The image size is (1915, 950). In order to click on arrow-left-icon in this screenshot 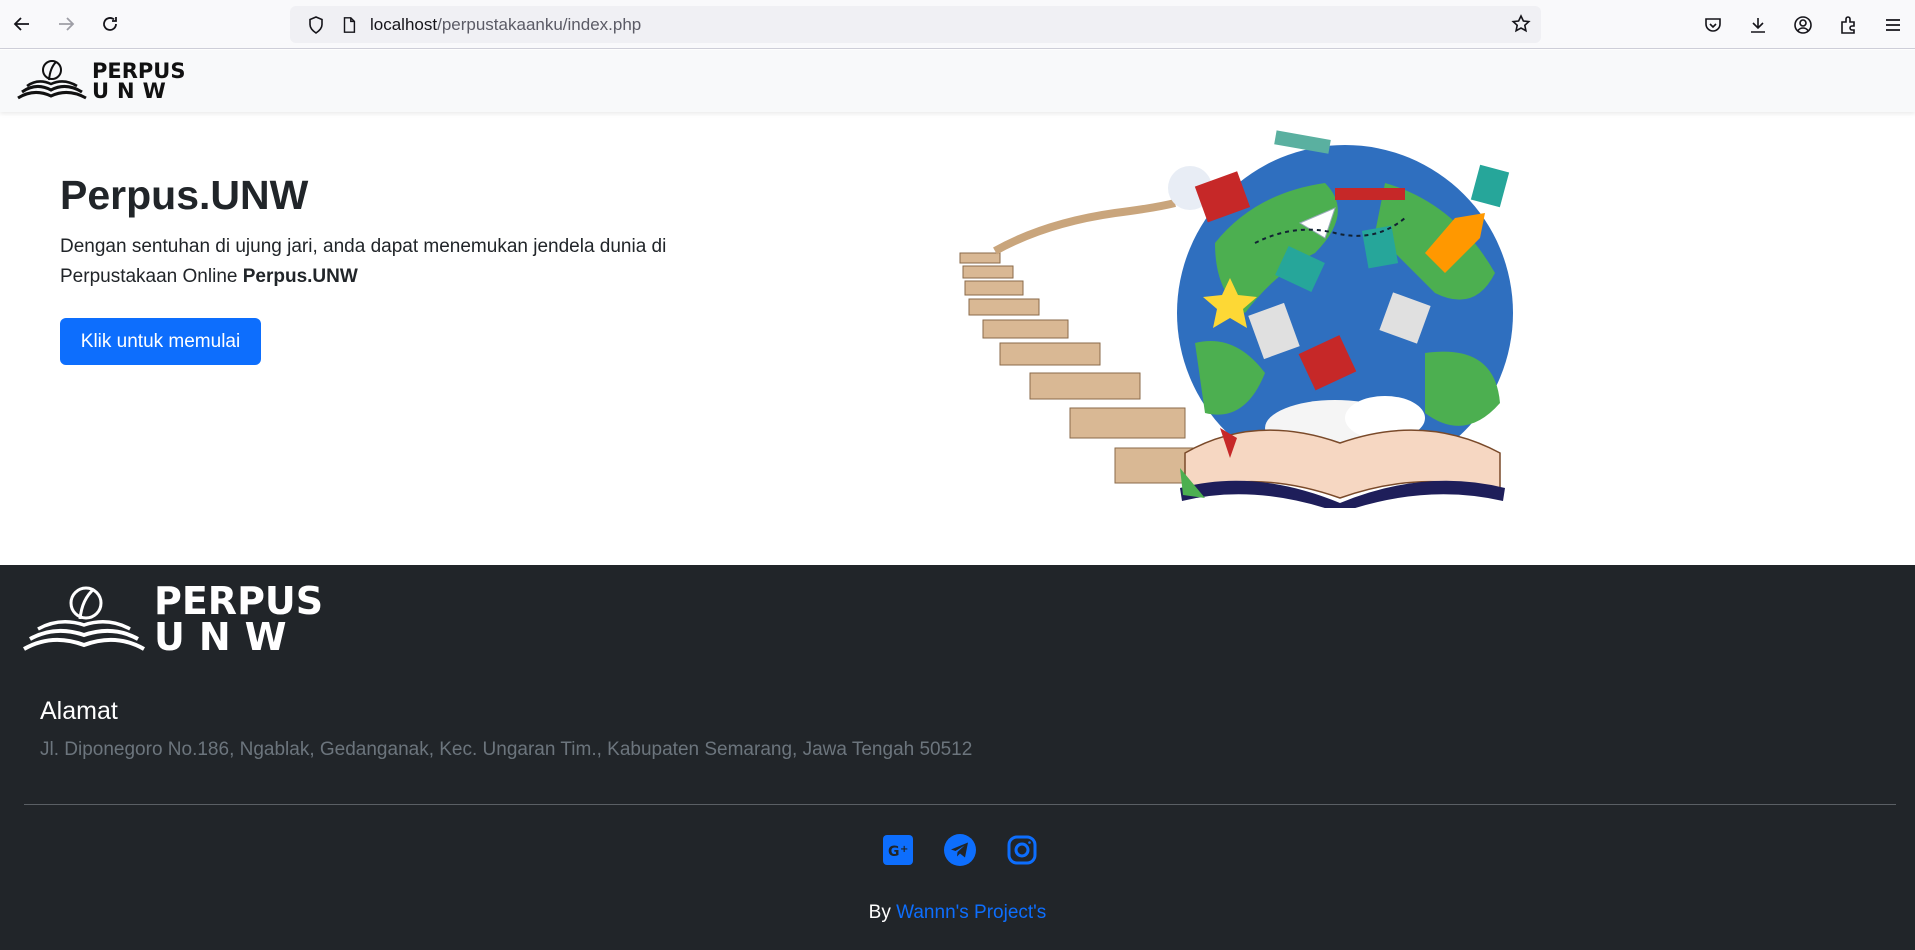, I will do `click(21, 24)`.